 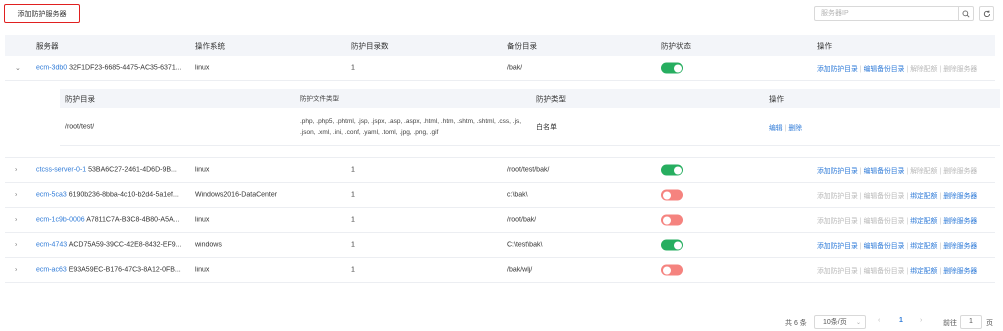 What do you see at coordinates (795, 128) in the screenshot?
I see `delete-dir-link: 删除` at bounding box center [795, 128].